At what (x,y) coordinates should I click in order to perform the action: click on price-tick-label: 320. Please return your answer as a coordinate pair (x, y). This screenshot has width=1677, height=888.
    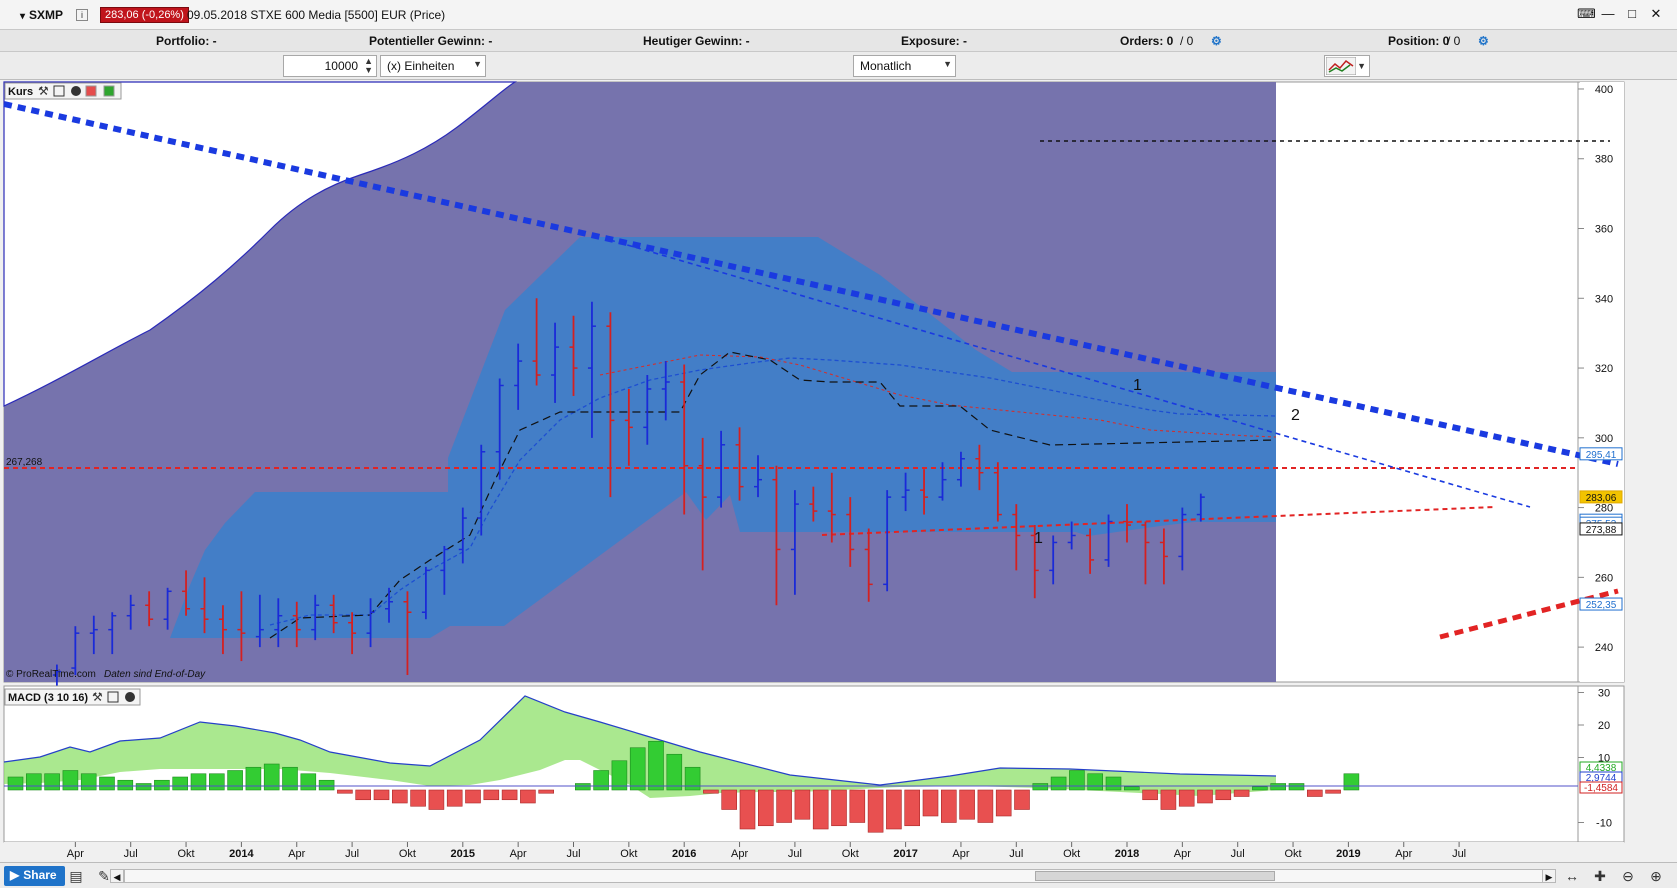
    Looking at the image, I should click on (1604, 369).